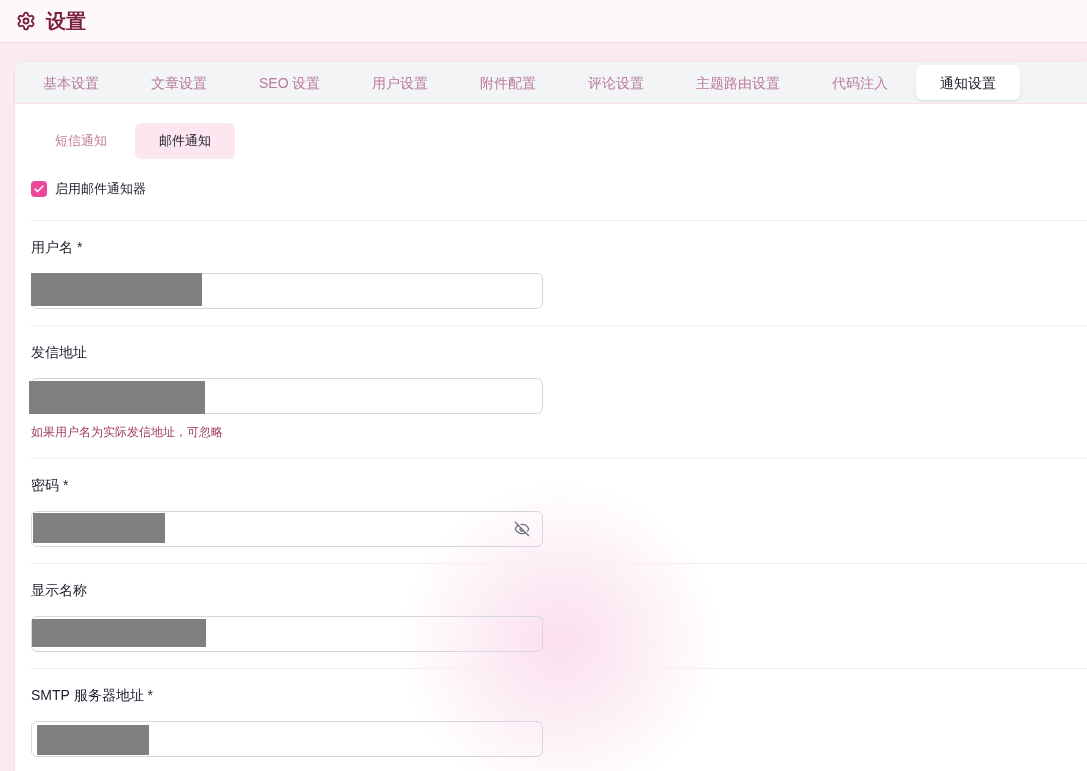  What do you see at coordinates (616, 82) in the screenshot?
I see `tab: 评论设置` at bounding box center [616, 82].